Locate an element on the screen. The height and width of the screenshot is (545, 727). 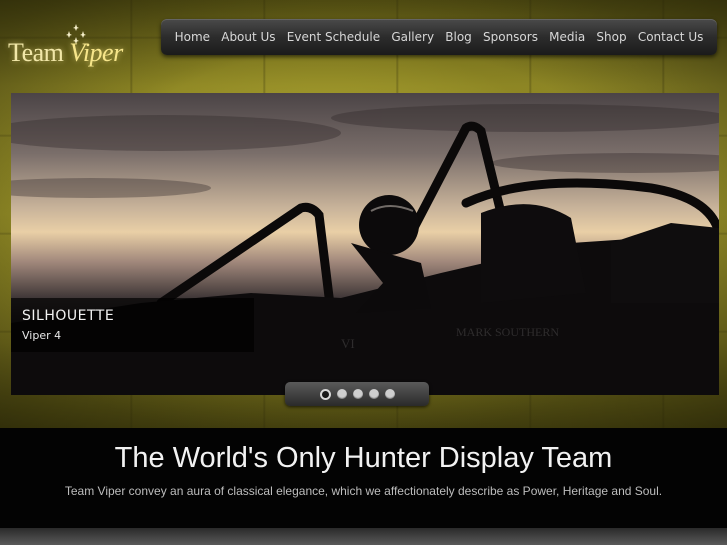
slide-caption: SILHOUETTE Viper 4 is located at coordinates (132, 325).